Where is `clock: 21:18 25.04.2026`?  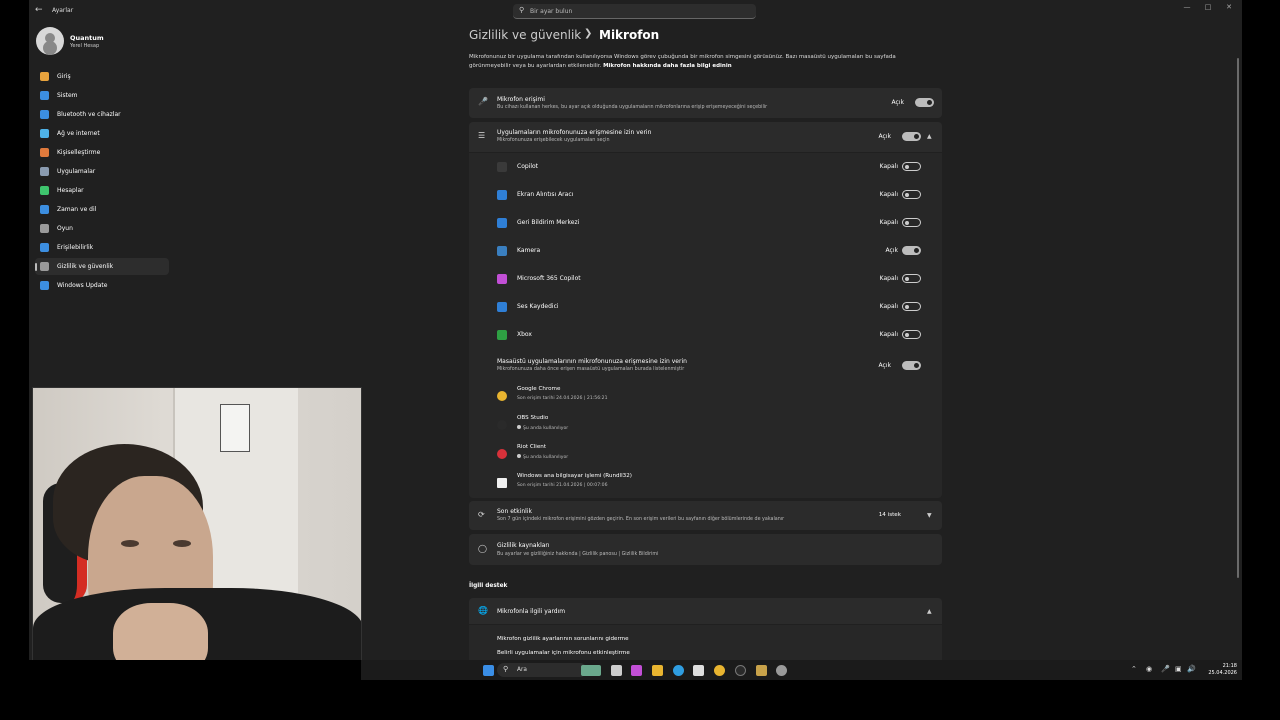
clock: 21:18 25.04.2026 is located at coordinates (1220, 670).